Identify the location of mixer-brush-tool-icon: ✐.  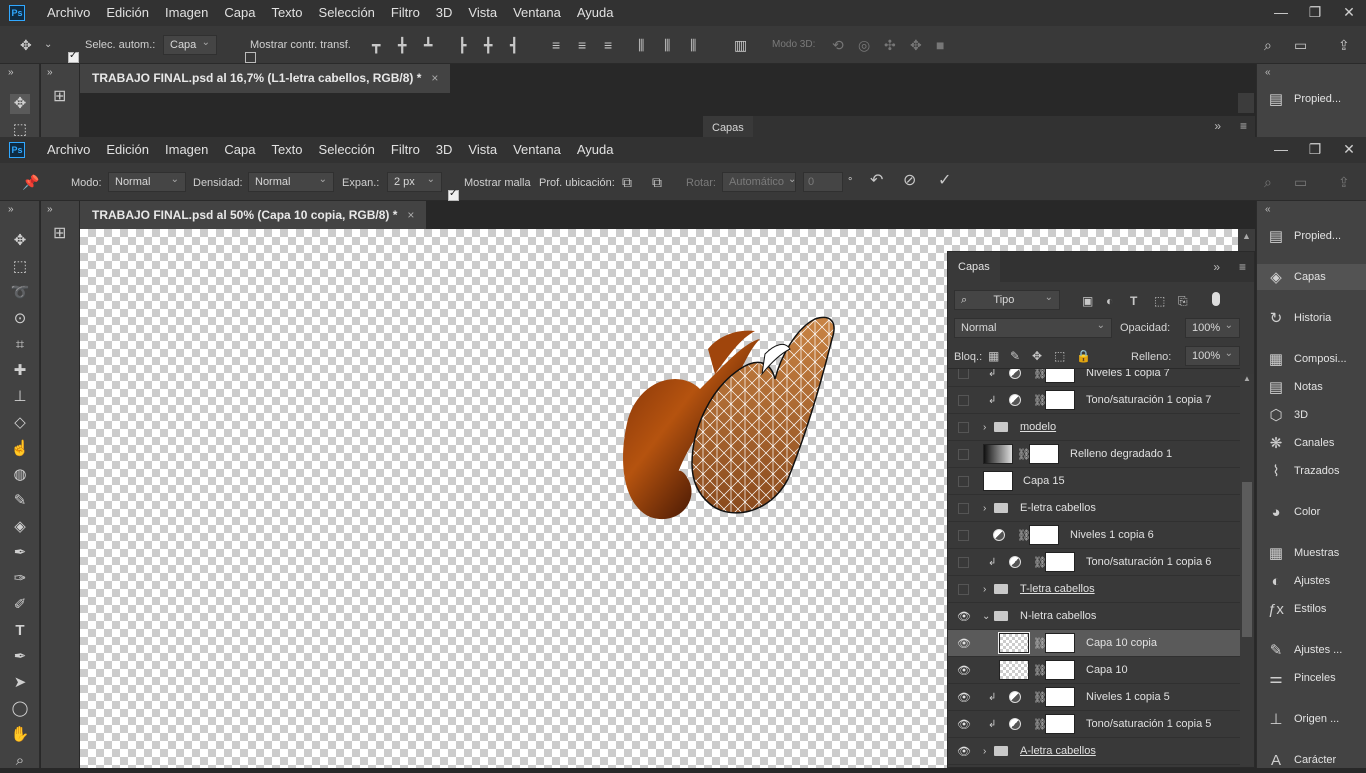
(20, 605).